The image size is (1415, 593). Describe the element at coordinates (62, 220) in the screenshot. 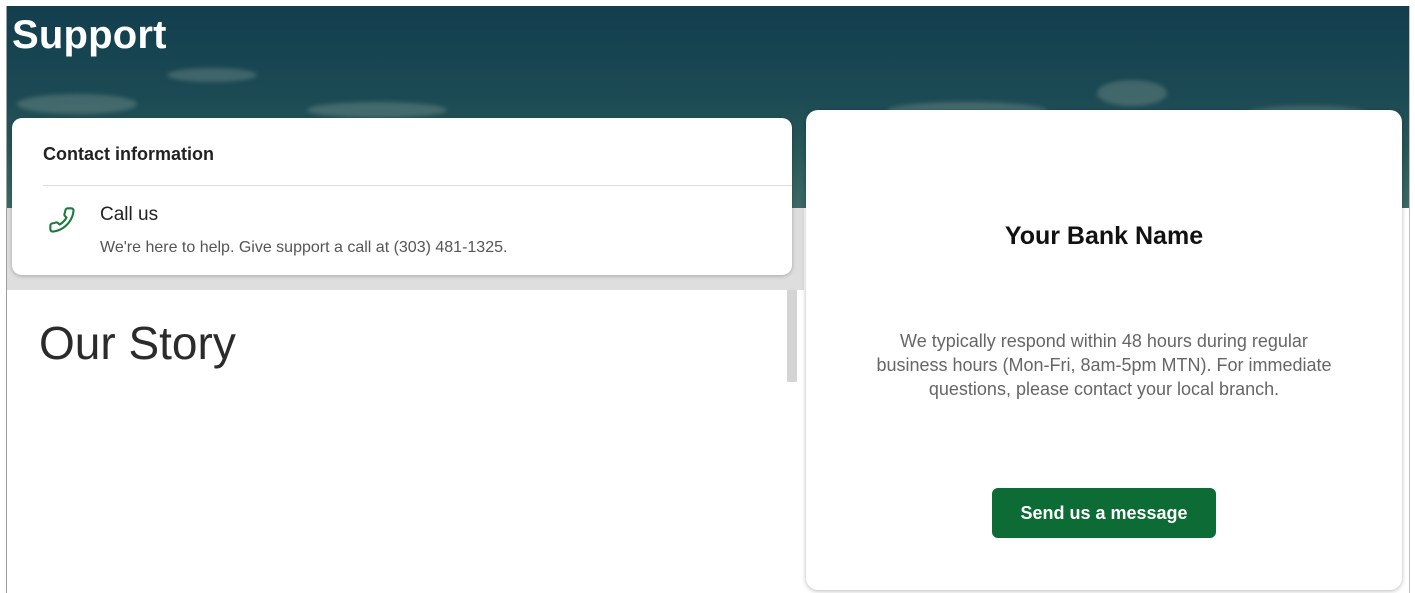

I see `phone-icon` at that location.